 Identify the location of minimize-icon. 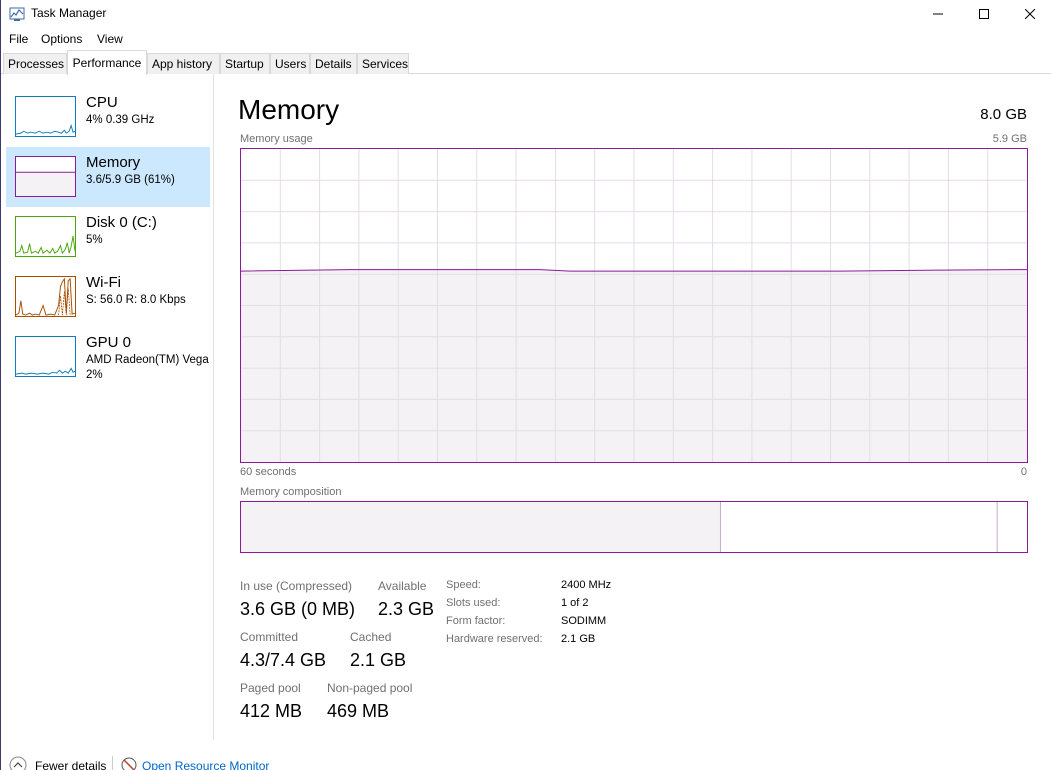
(938, 14).